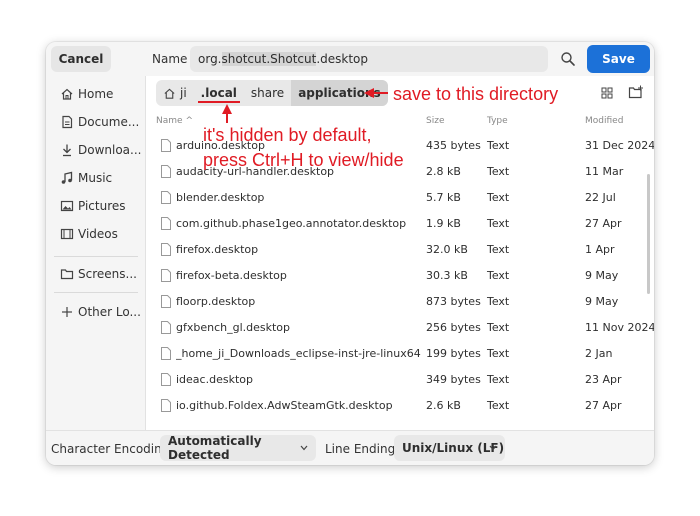  Describe the element at coordinates (284, 405) in the screenshot. I see `file-name: io.github.Foldex.AdwSteamGtk.desktop` at that location.